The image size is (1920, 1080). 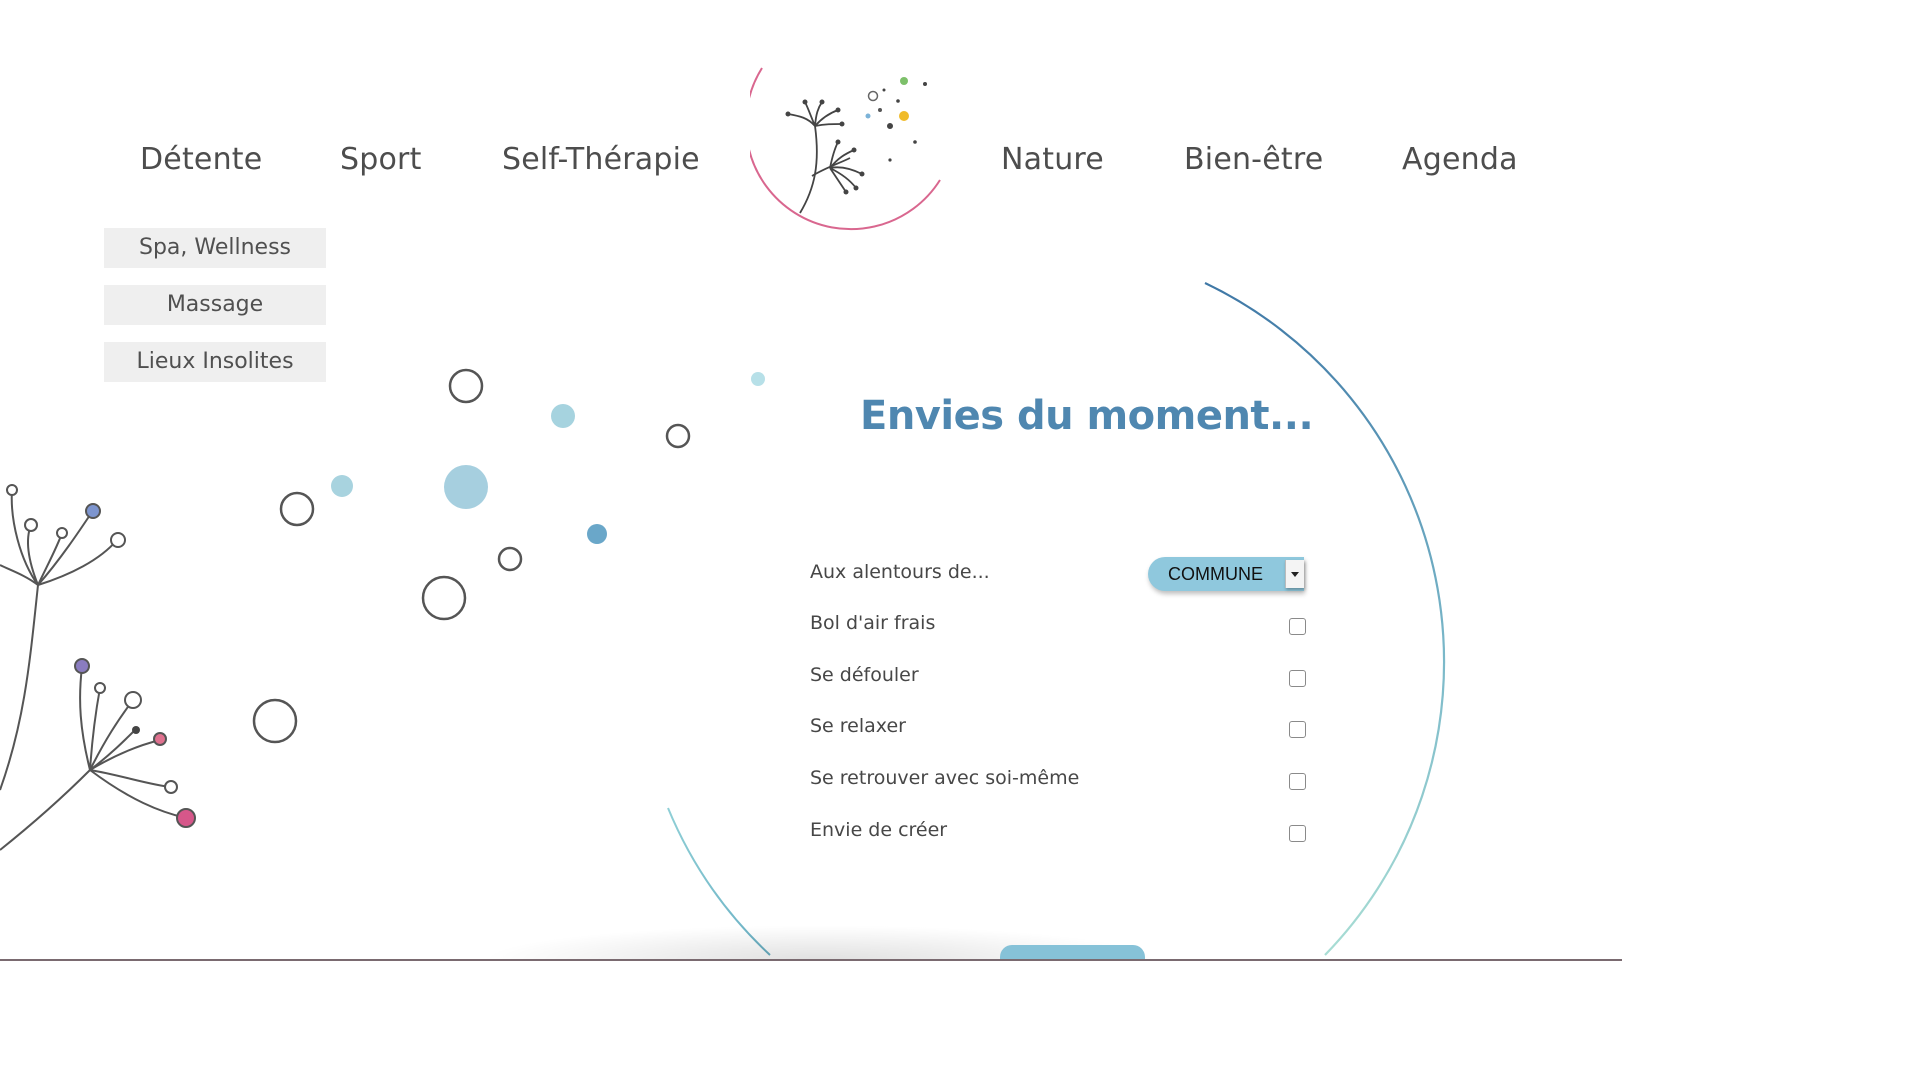 I want to click on nav-item-nature: Nature, so click(x=1052, y=159).